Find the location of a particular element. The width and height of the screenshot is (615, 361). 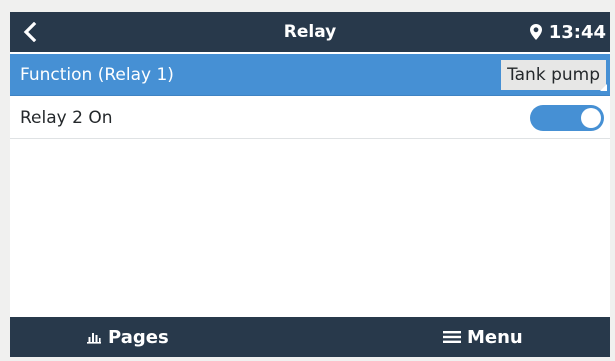

clock-time: 13:44 is located at coordinates (577, 32).